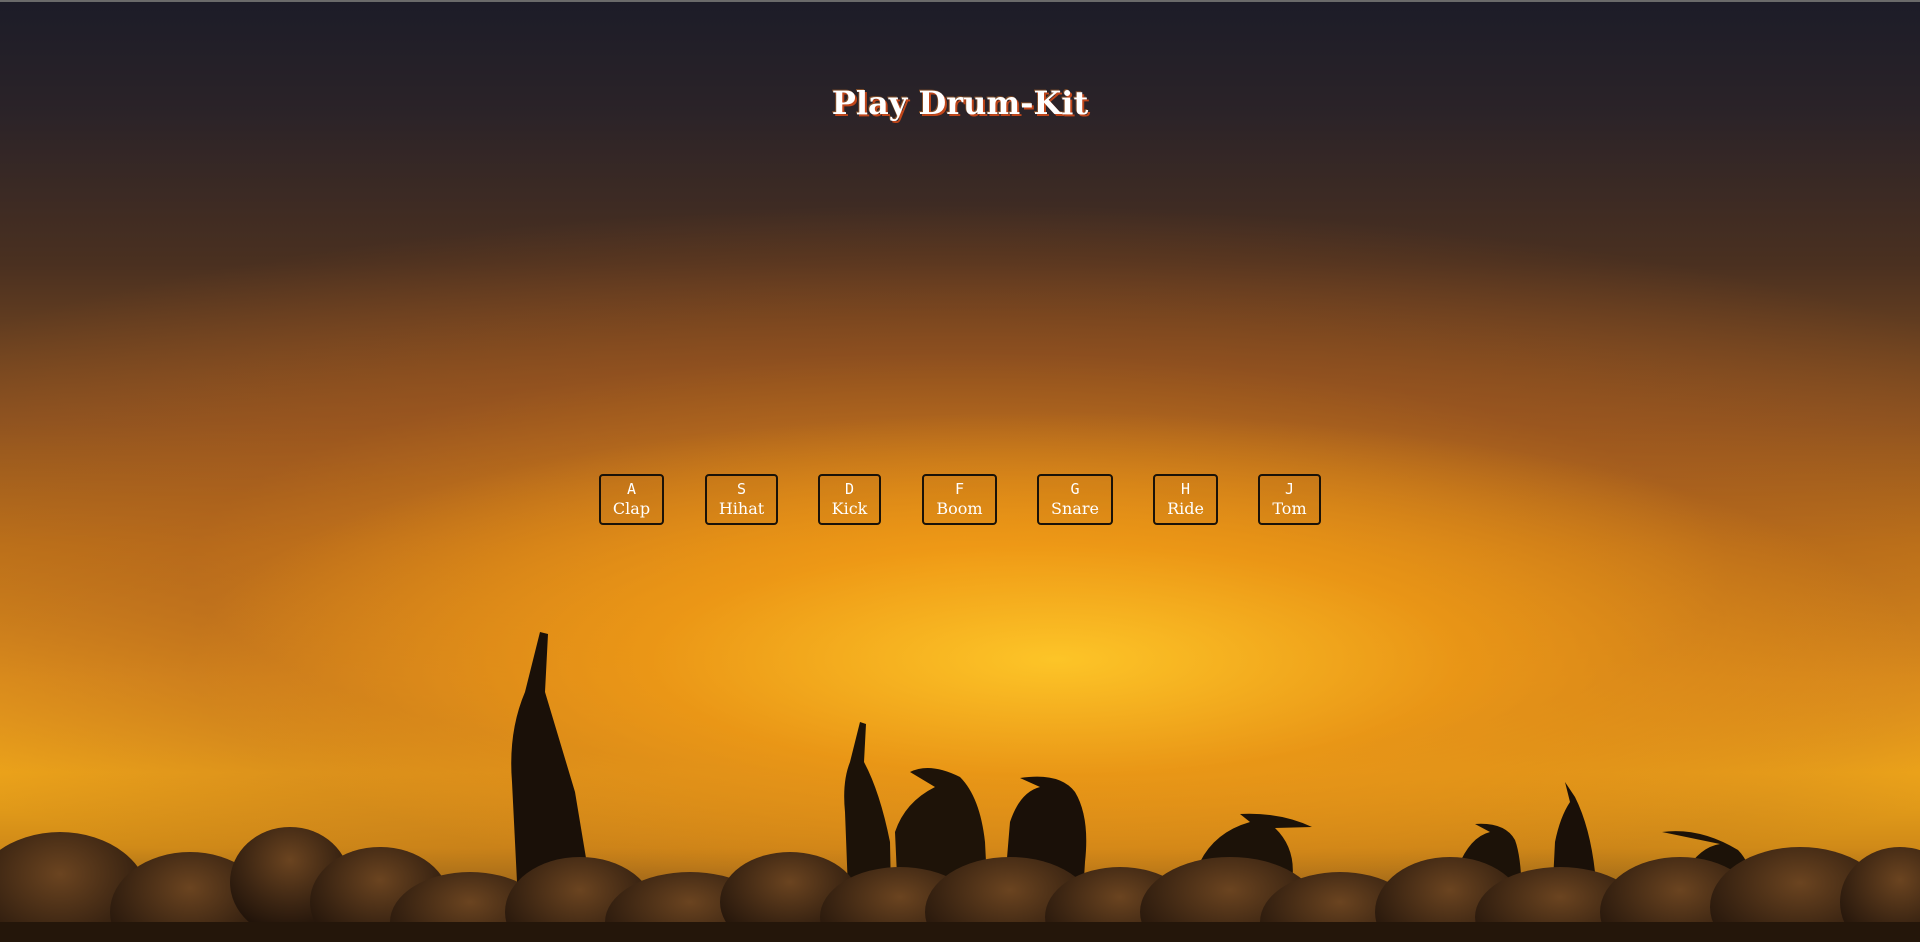 Image resolution: width=1920 pixels, height=942 pixels. I want to click on drum-key-kick: D Kick, so click(849, 499).